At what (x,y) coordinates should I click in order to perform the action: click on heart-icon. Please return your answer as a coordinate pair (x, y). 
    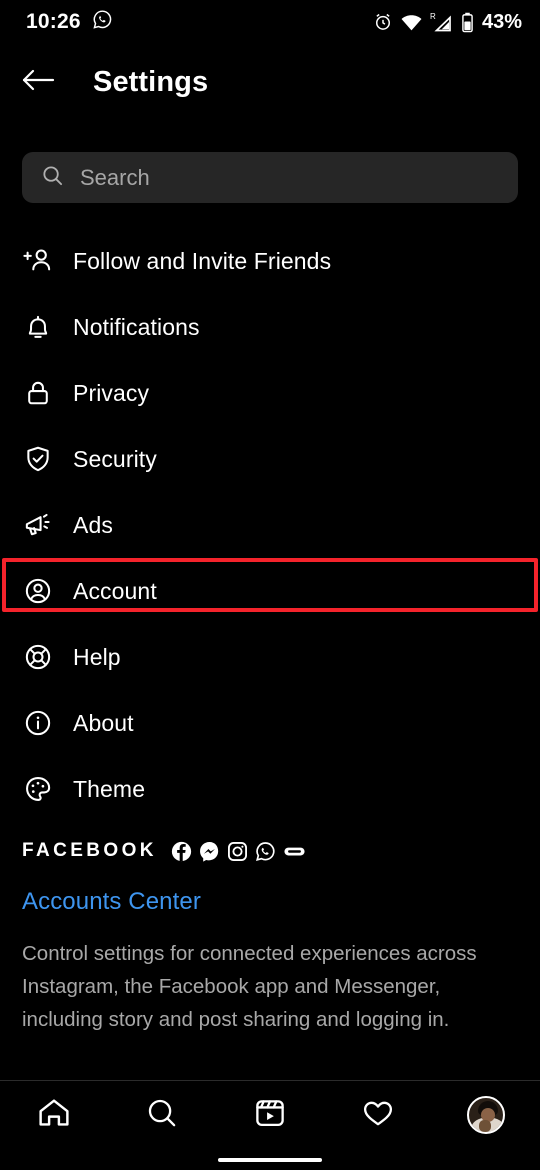
    Looking at the image, I should click on (378, 1115).